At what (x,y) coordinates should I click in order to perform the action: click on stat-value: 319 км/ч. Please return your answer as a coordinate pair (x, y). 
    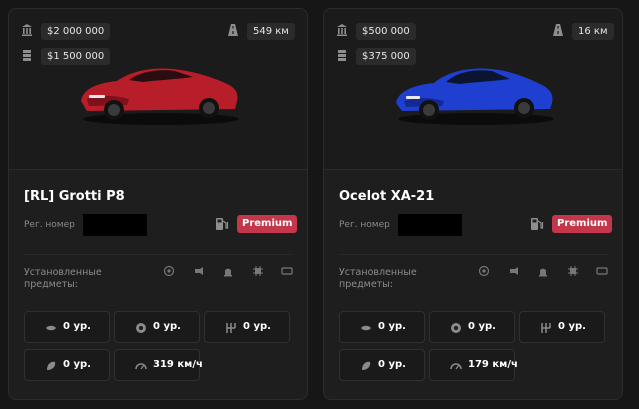
    Looking at the image, I should click on (178, 364).